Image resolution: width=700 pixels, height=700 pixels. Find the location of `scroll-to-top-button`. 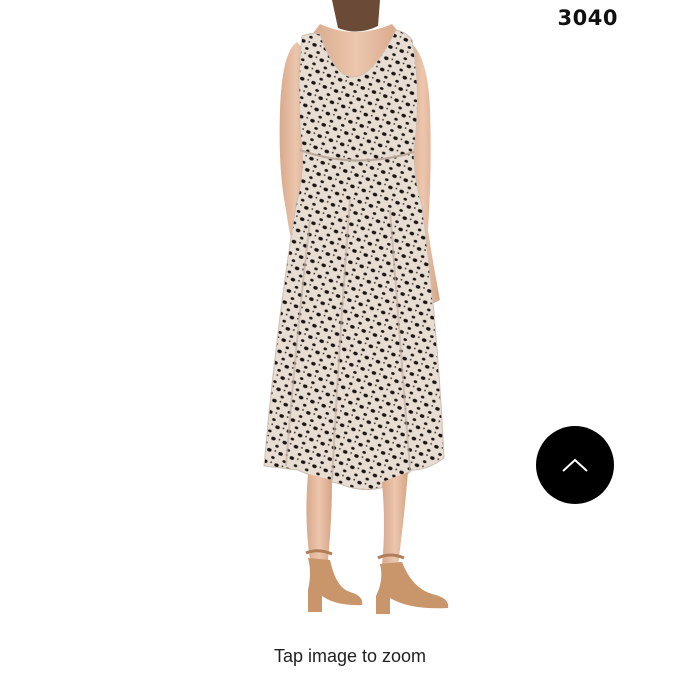

scroll-to-top-button is located at coordinates (575, 465).